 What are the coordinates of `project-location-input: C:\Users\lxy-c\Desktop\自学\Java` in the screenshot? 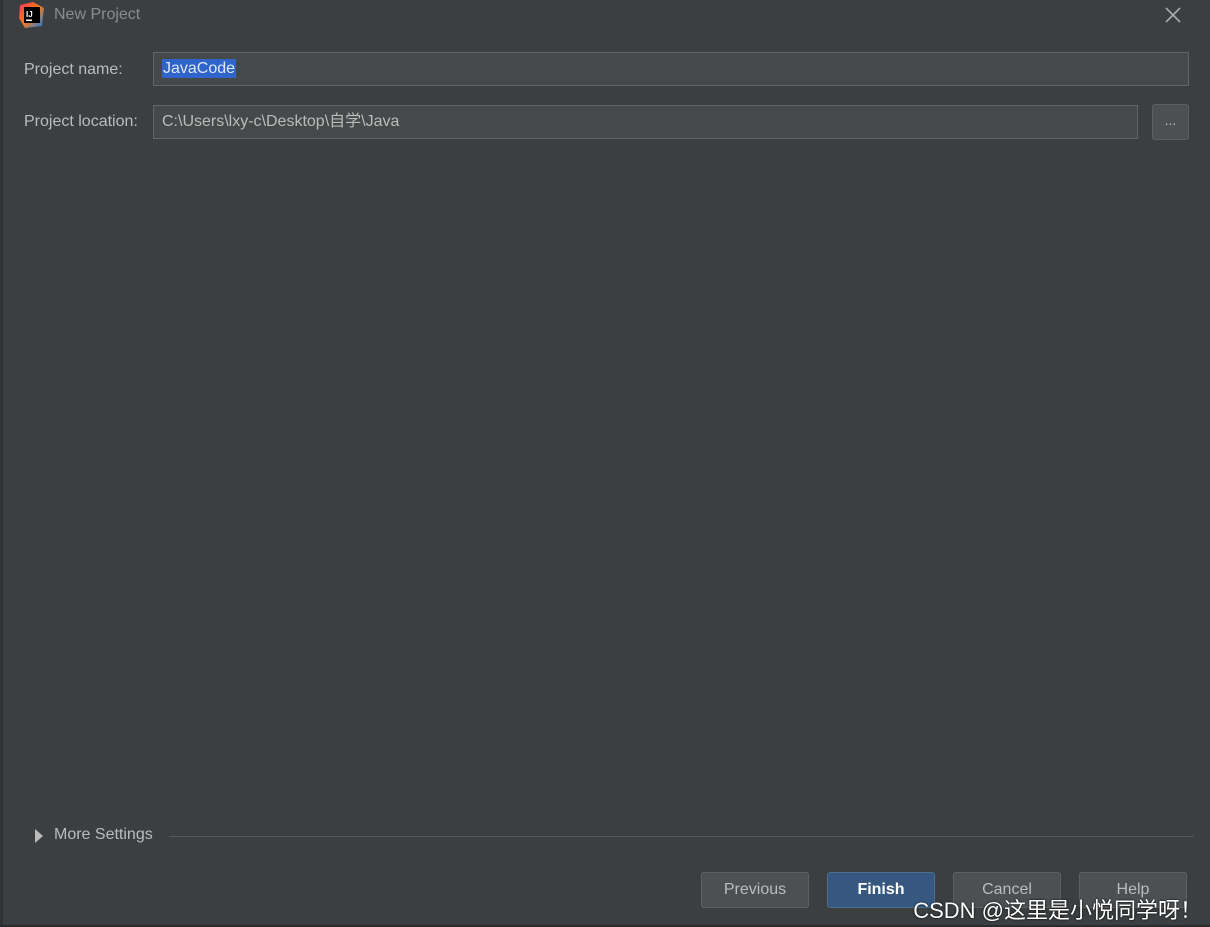 It's located at (645, 122).